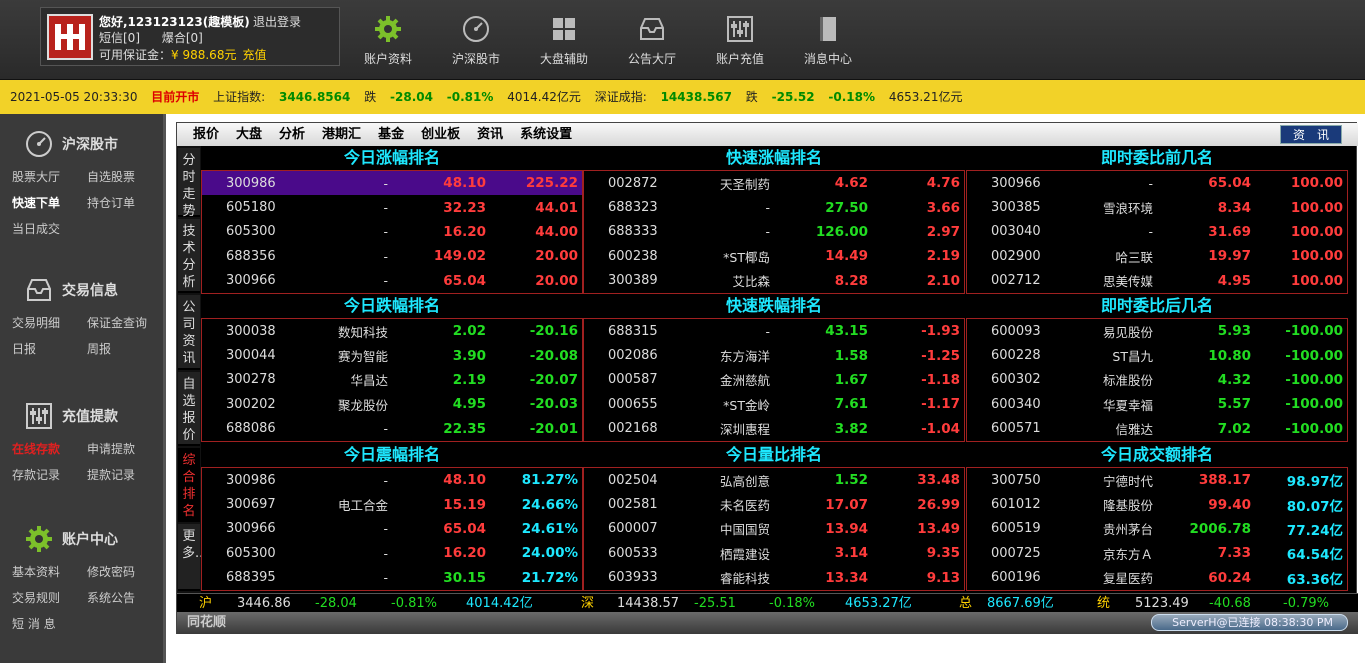 The width and height of the screenshot is (1365, 663). I want to click on table-row: 002900 哈三联 19.97 100.00, so click(1157, 256).